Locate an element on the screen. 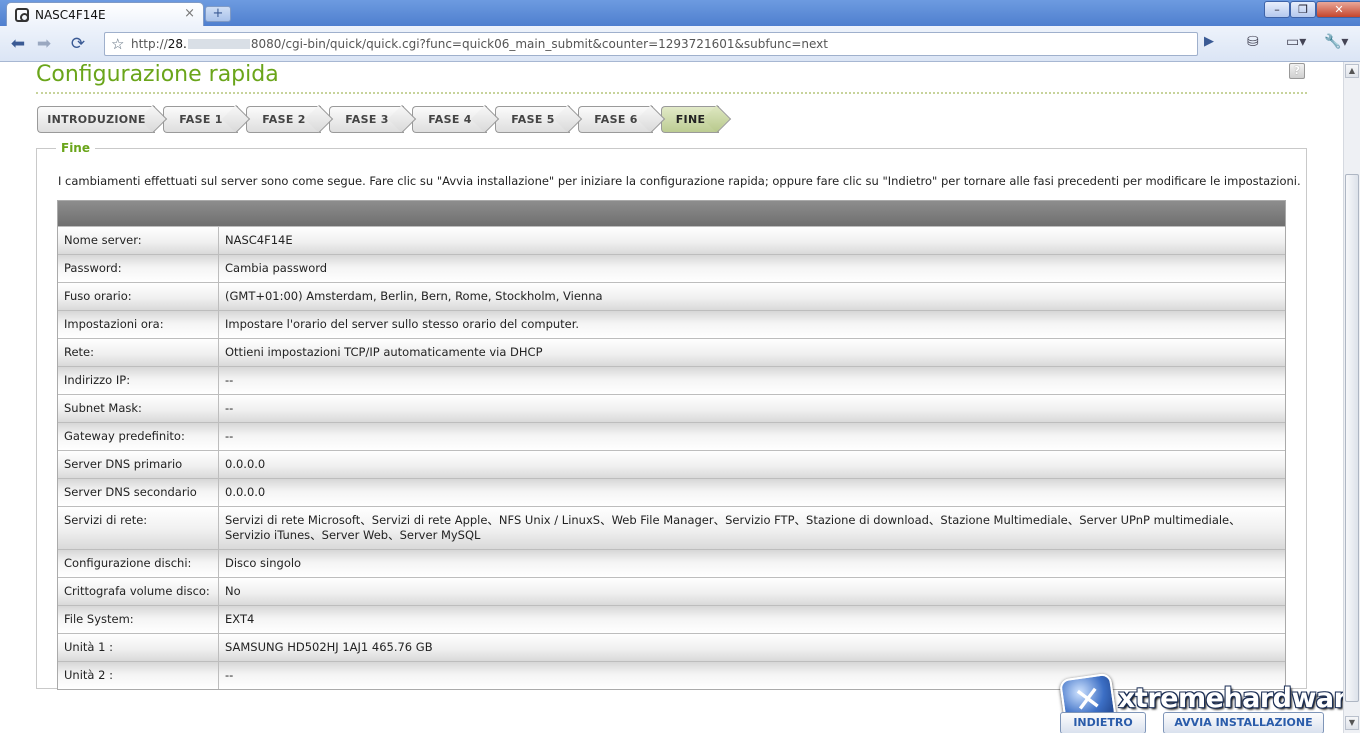 The image size is (1360, 733). row-label: File System: is located at coordinates (138, 619).